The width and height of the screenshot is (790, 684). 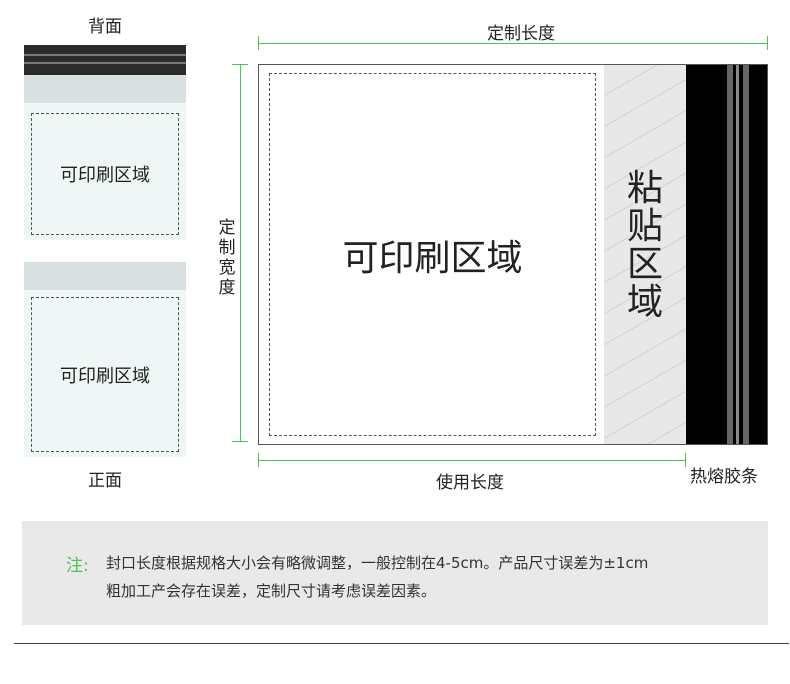 I want to click on custom-length-label: 定制长度, so click(x=521, y=34).